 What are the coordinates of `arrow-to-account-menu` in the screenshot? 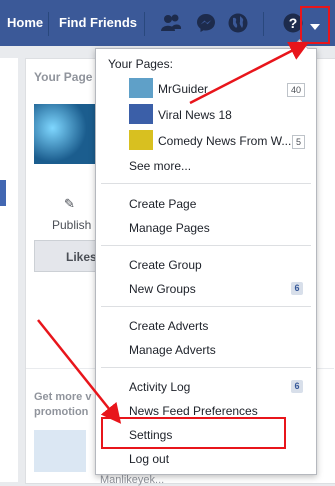 It's located at (249, 73).